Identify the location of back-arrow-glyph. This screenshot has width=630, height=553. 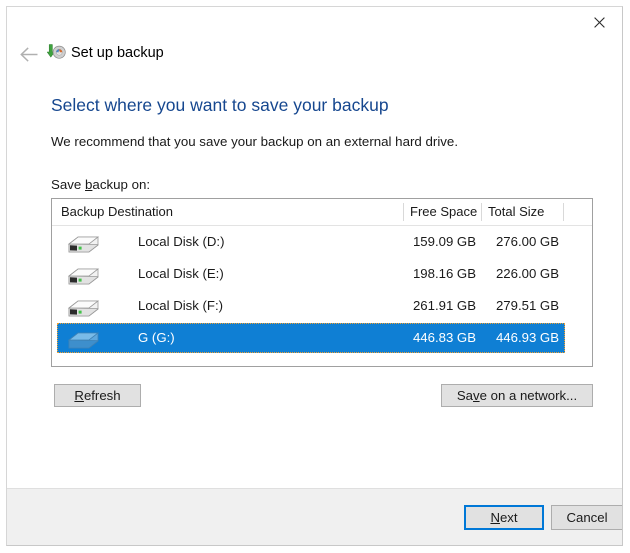
(28, 54).